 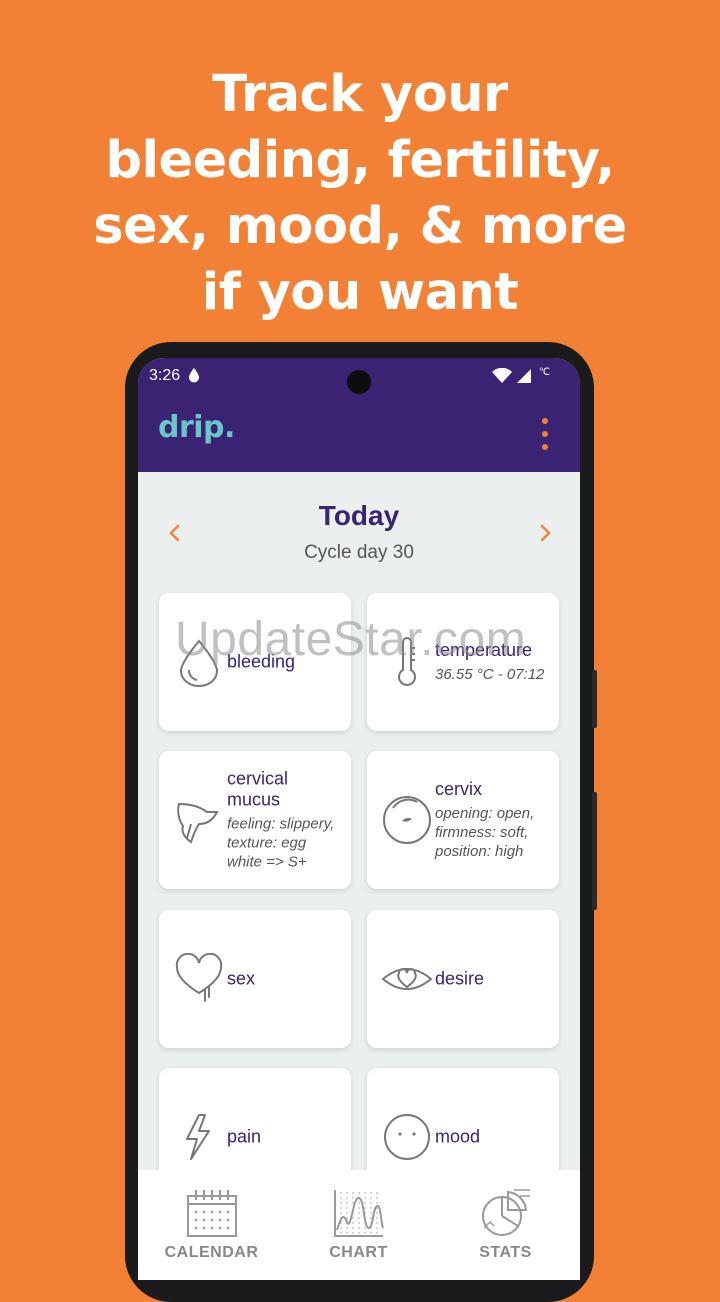 I want to click on symptom-card-desire: desire, so click(x=463, y=979).